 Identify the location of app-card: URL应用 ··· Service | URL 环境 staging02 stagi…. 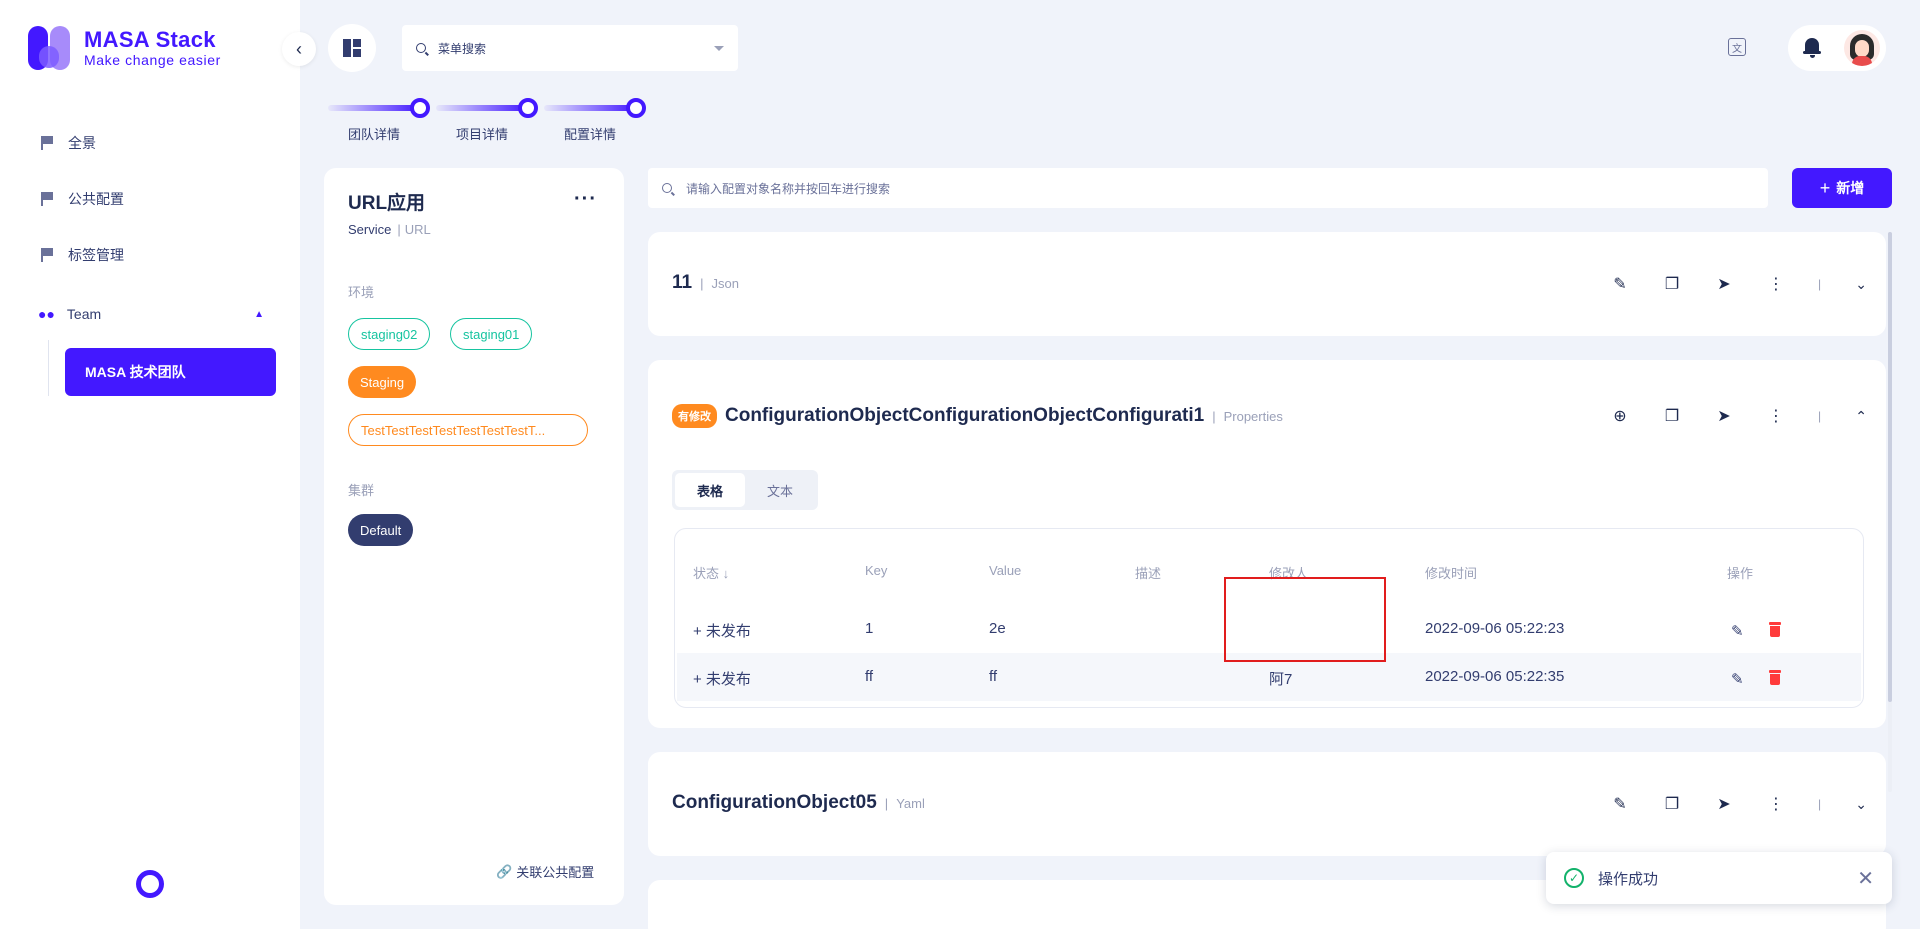
(474, 536).